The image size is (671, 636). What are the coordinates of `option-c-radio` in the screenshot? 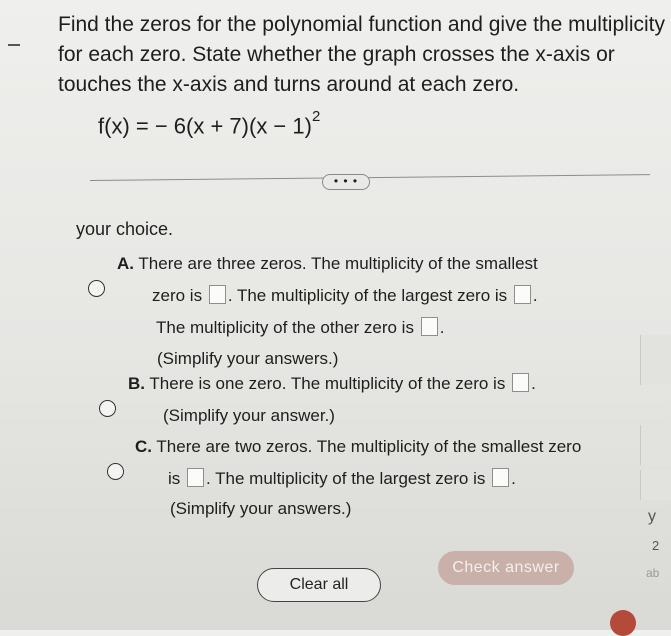 It's located at (115, 471).